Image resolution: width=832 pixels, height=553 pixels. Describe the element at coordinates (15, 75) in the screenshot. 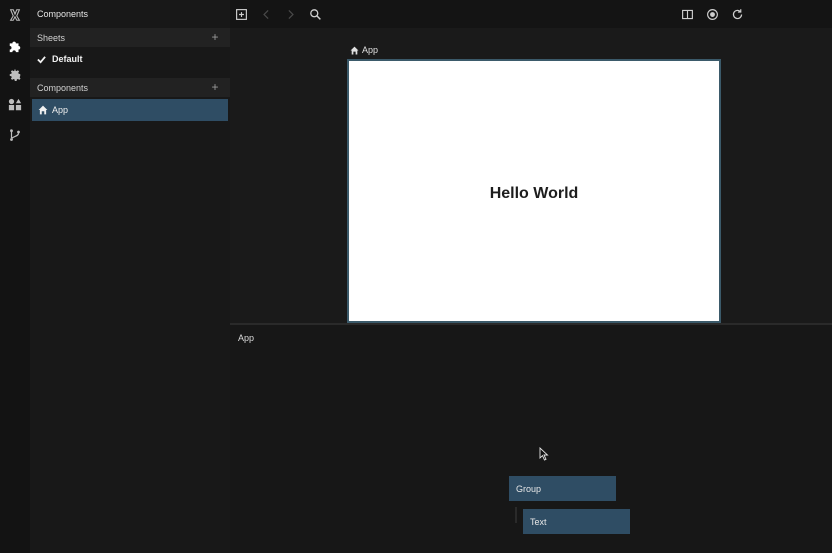

I see `gear-icon` at that location.